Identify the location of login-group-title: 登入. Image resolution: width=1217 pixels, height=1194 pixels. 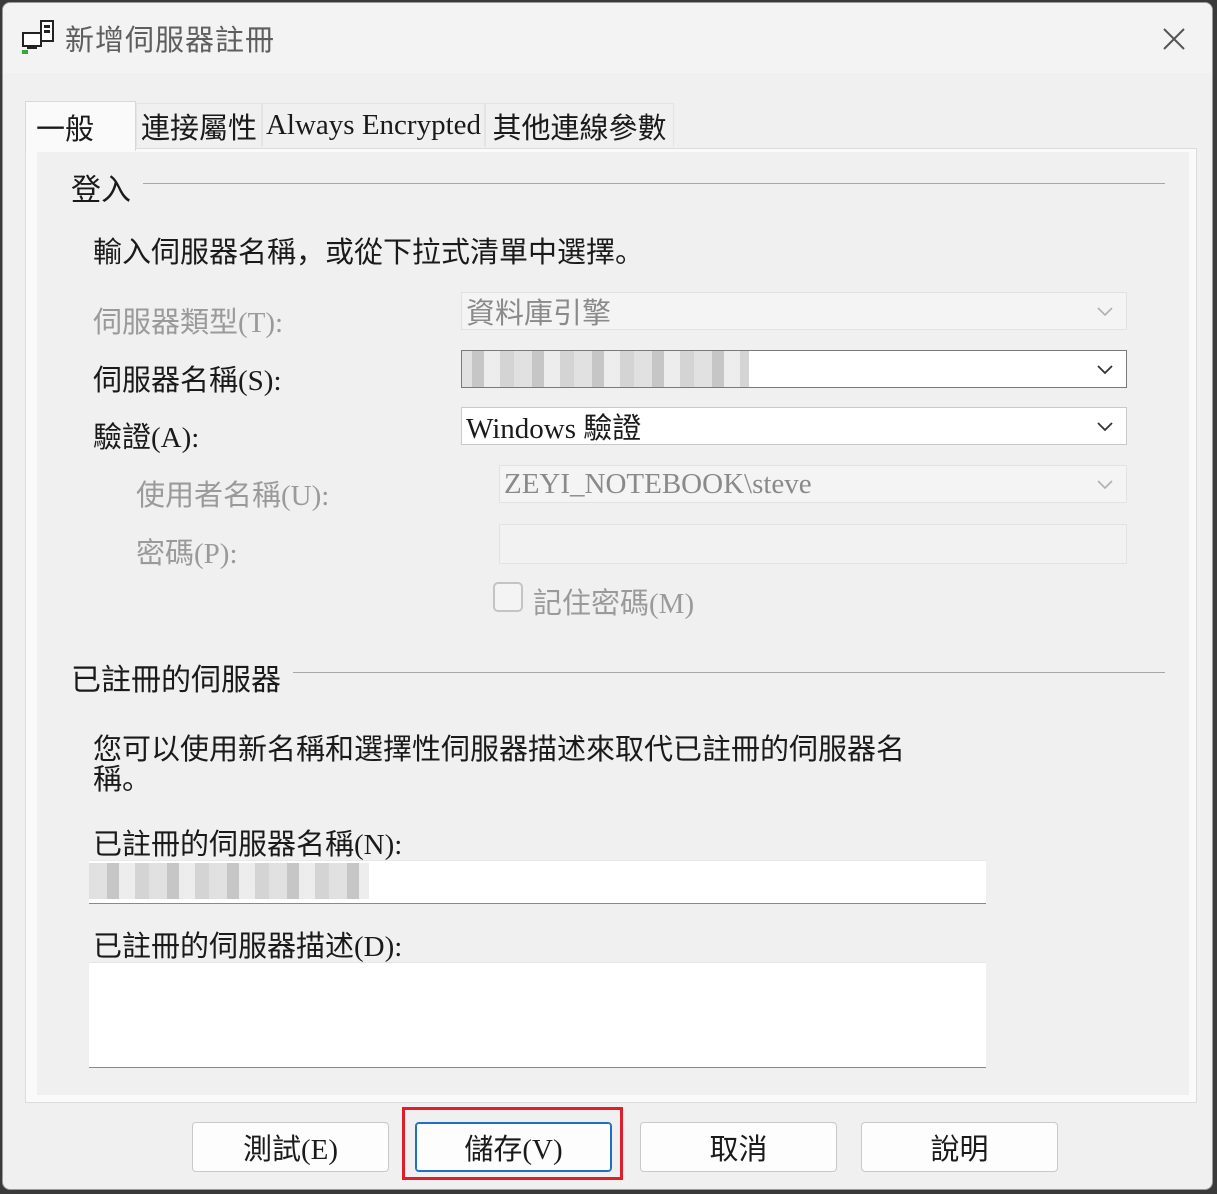
(106, 187).